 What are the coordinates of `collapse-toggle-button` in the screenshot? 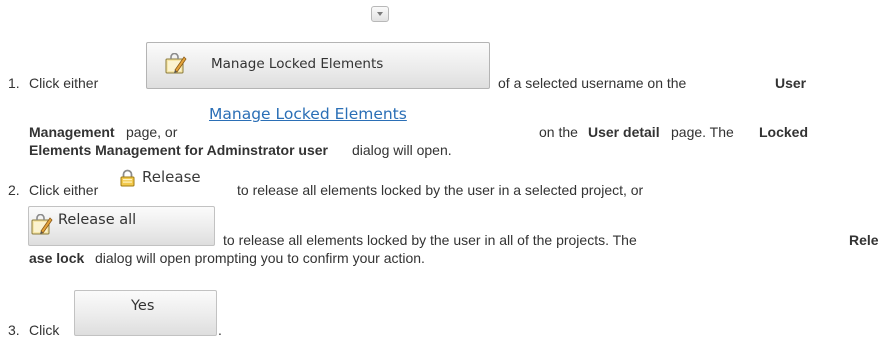 It's located at (380, 14).